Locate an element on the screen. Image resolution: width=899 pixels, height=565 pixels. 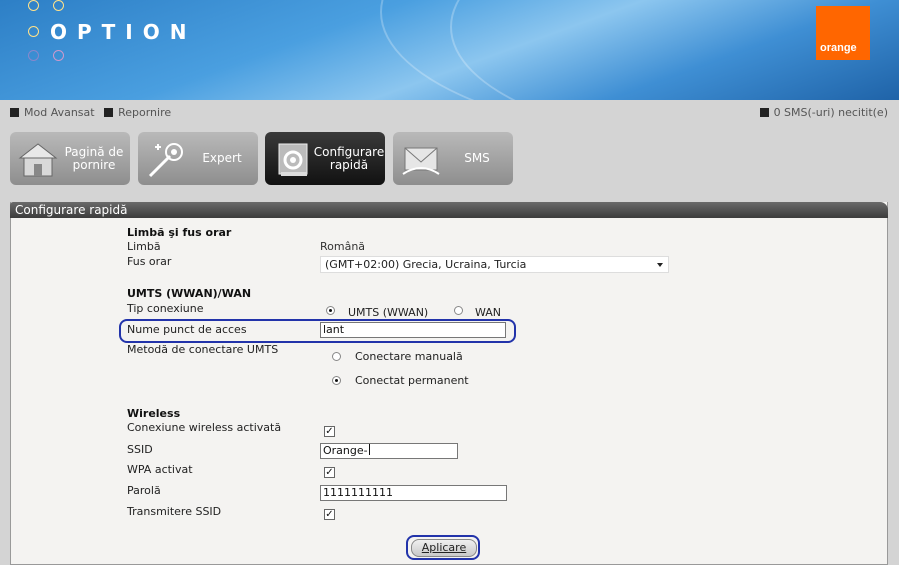
radio-always-connected is located at coordinates (336, 380).